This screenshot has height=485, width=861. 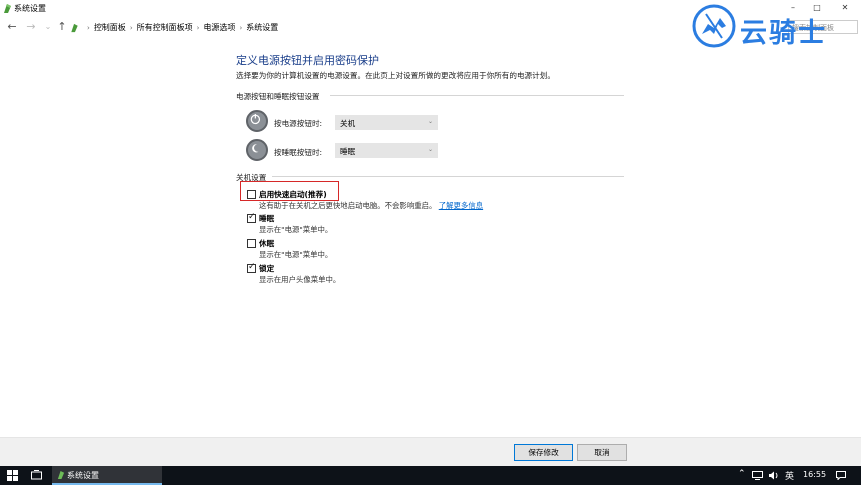 What do you see at coordinates (841, 475) in the screenshot?
I see `notification-icon` at bounding box center [841, 475].